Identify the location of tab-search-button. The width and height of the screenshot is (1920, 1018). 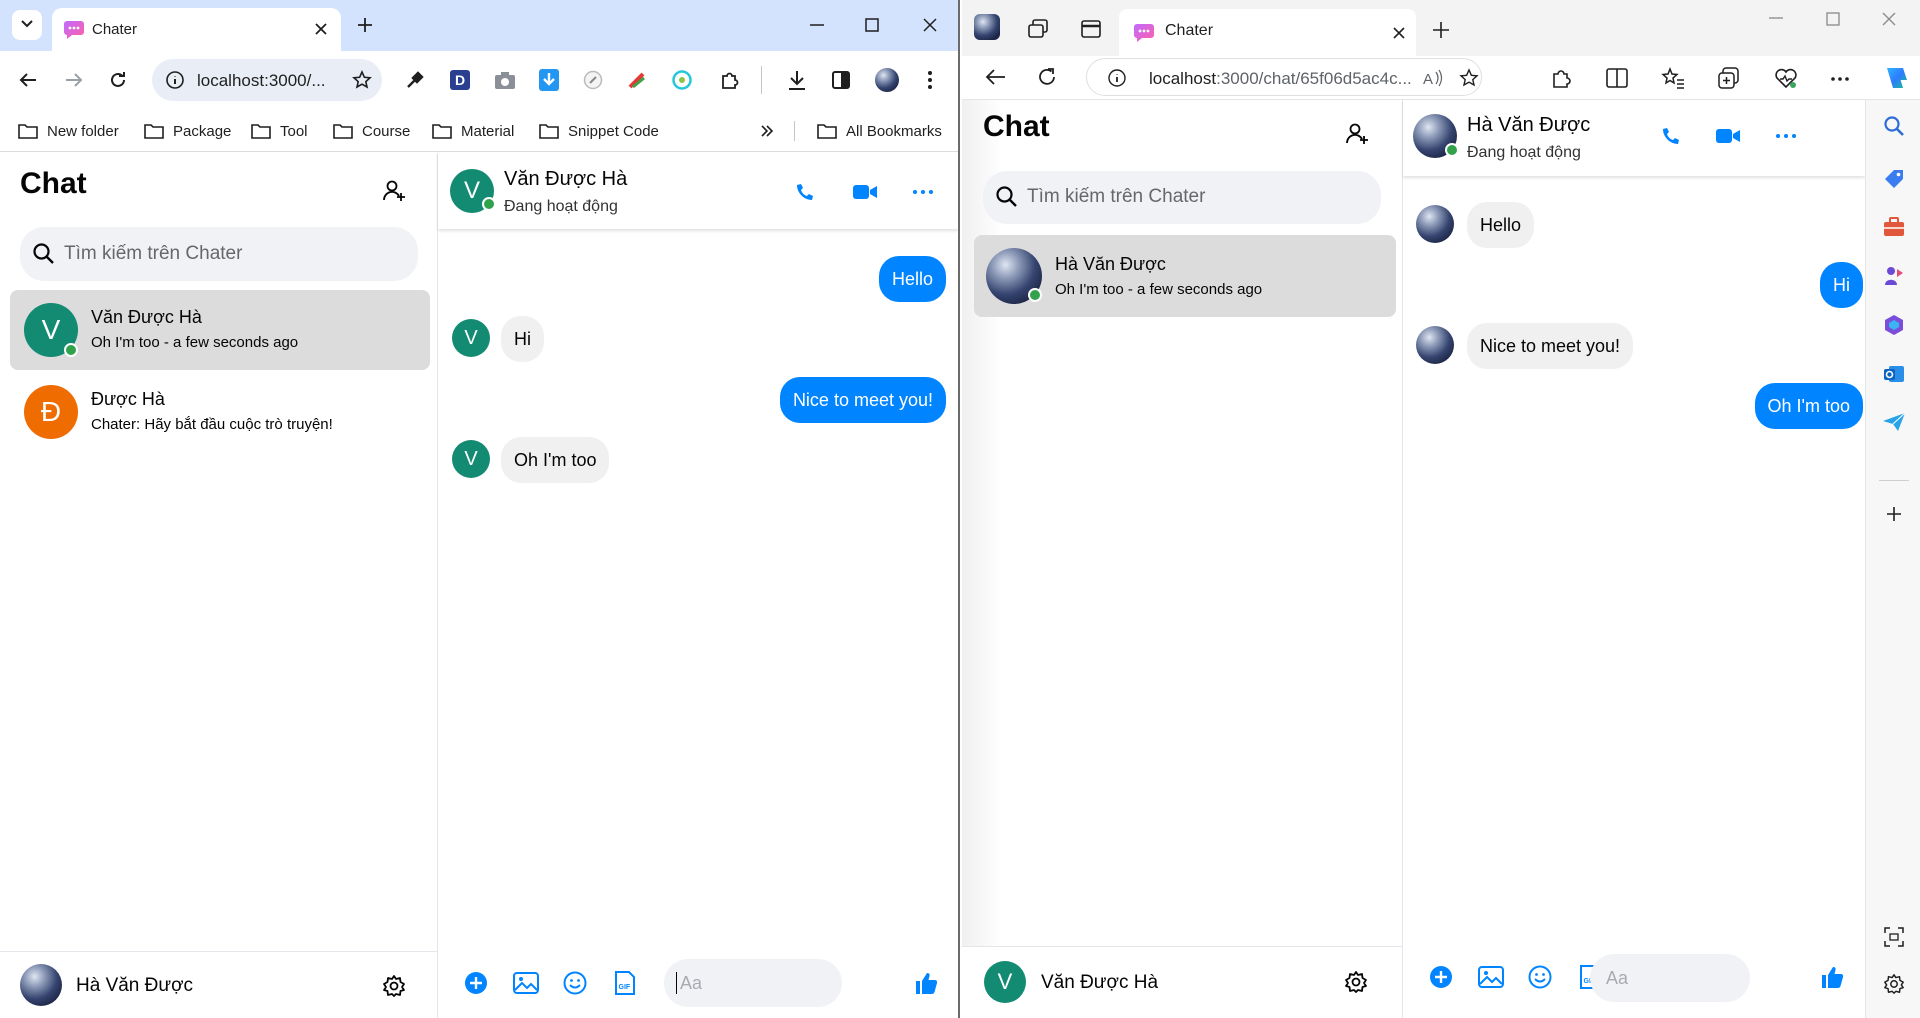
(27, 25).